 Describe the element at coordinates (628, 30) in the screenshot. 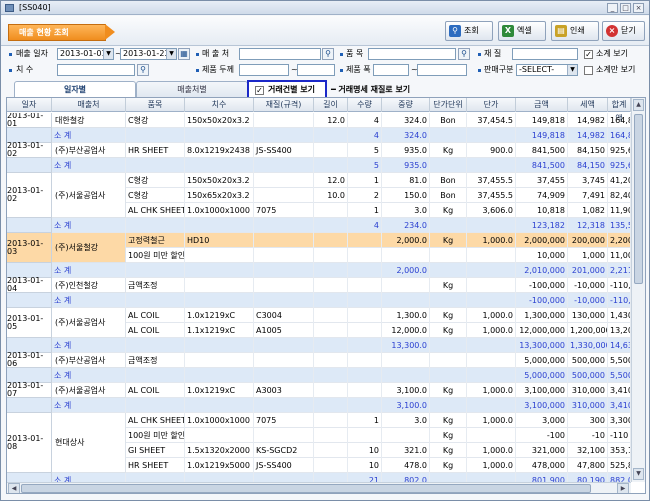

I see `close-button-label: 닫기` at that location.